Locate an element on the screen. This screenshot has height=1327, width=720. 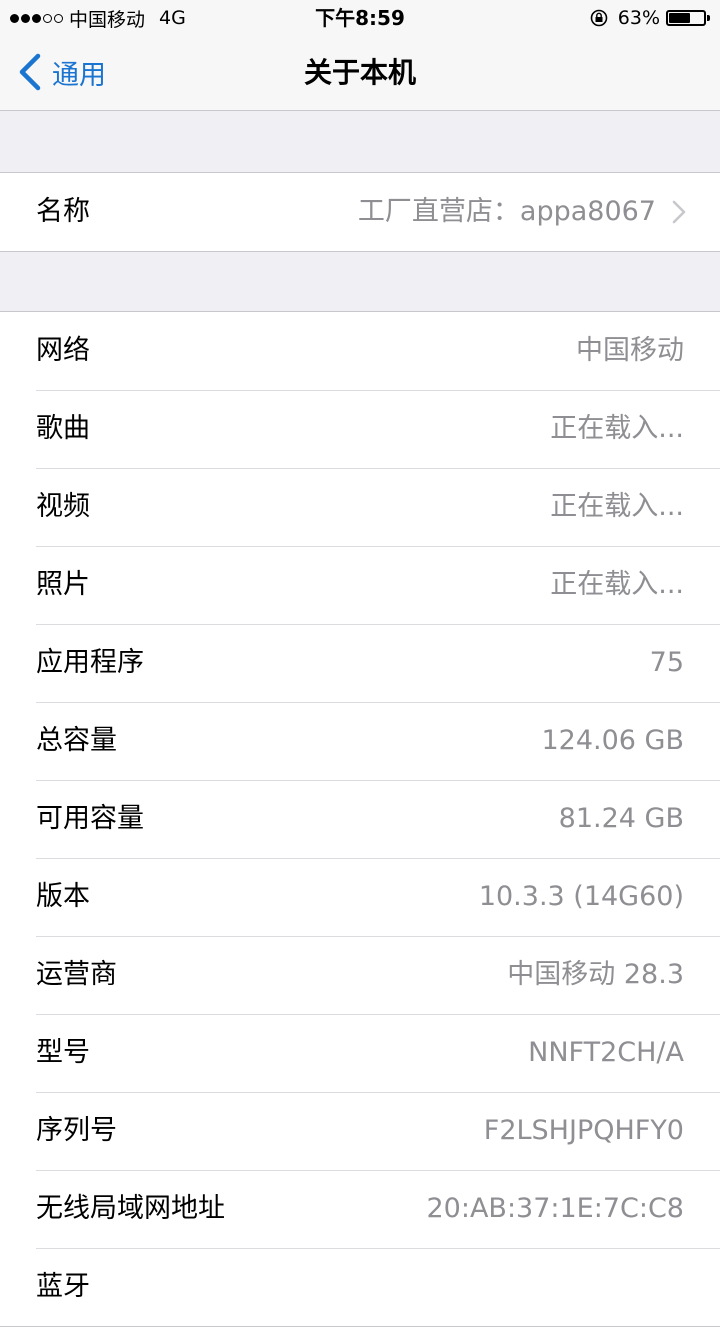
row-value: NNFT2CH/A is located at coordinates (606, 1052).